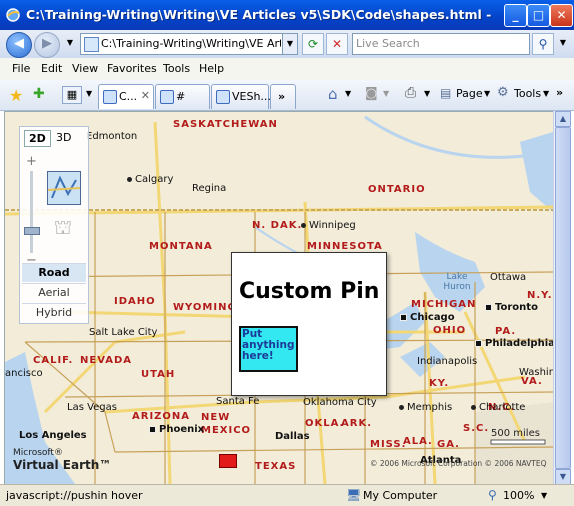 Image resolution: width=574 pixels, height=506 pixels. Describe the element at coordinates (306, 96) in the screenshot. I see `new-tab-button` at that location.